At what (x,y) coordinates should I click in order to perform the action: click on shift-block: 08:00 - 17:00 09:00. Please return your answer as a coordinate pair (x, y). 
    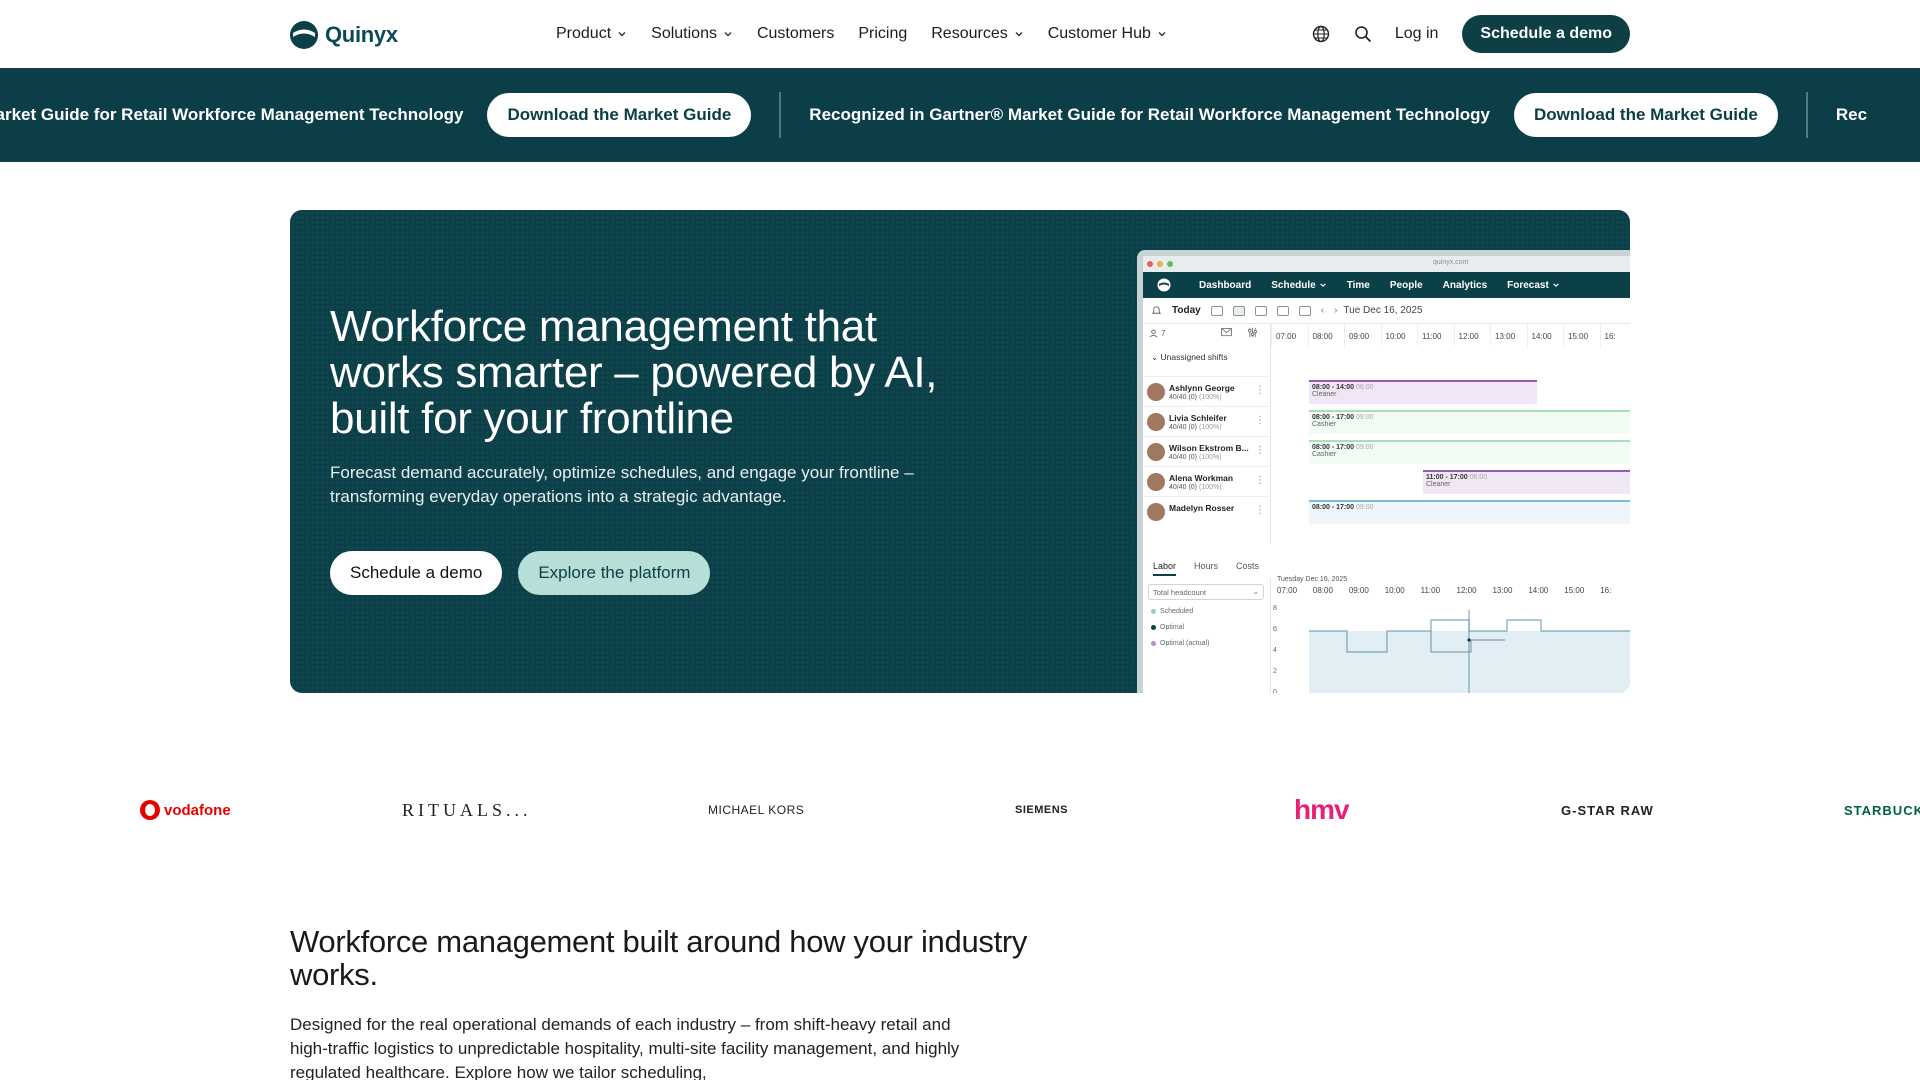
    Looking at the image, I should click on (1469, 512).